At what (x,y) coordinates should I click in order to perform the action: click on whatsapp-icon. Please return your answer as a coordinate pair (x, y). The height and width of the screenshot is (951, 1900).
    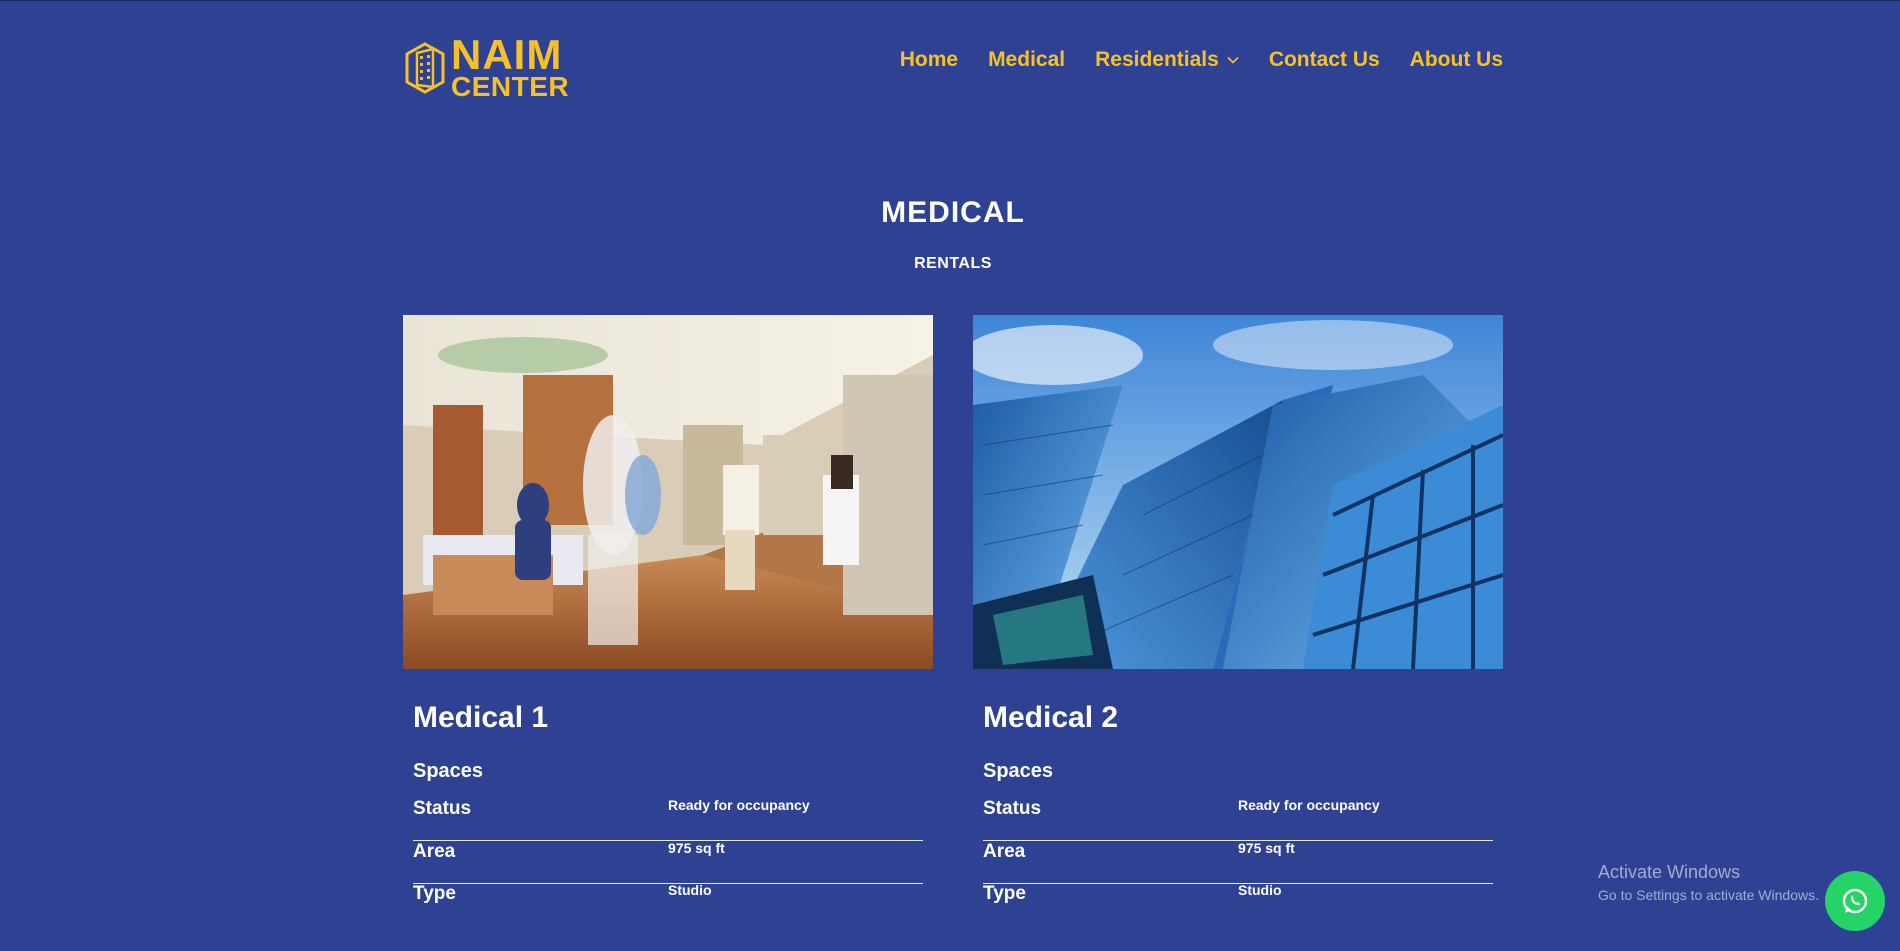
    Looking at the image, I should click on (1855, 901).